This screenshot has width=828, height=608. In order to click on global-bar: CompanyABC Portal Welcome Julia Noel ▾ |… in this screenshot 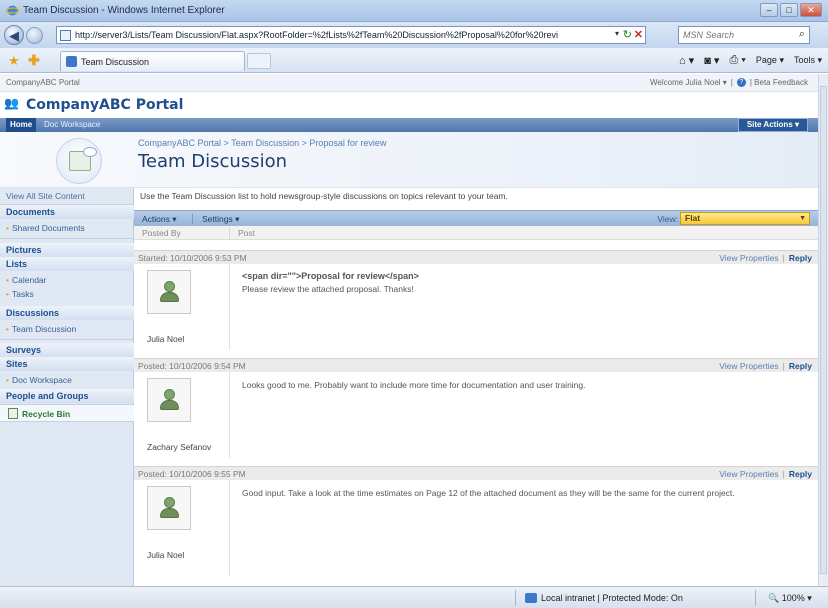, I will do `click(409, 83)`.